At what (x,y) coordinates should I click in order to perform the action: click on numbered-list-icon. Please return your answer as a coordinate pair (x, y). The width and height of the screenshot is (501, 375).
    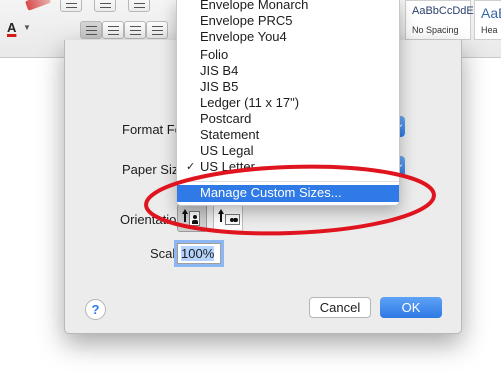
    Looking at the image, I should click on (105, 4).